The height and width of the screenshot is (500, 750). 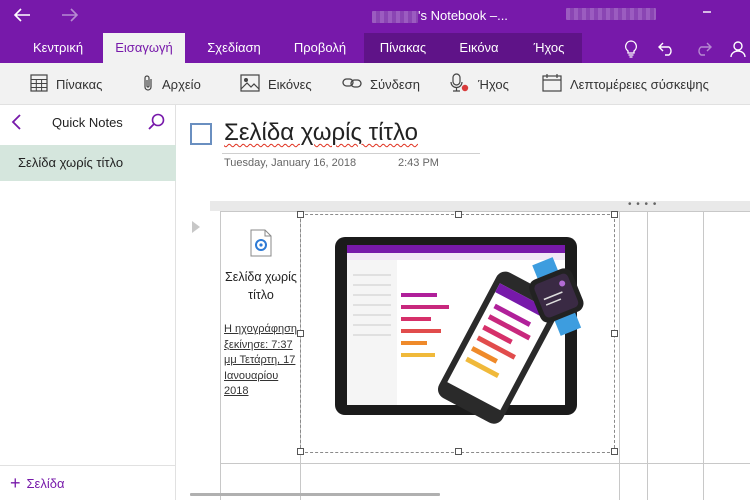 I want to click on insert-audio-button: Ήχος, so click(x=479, y=84).